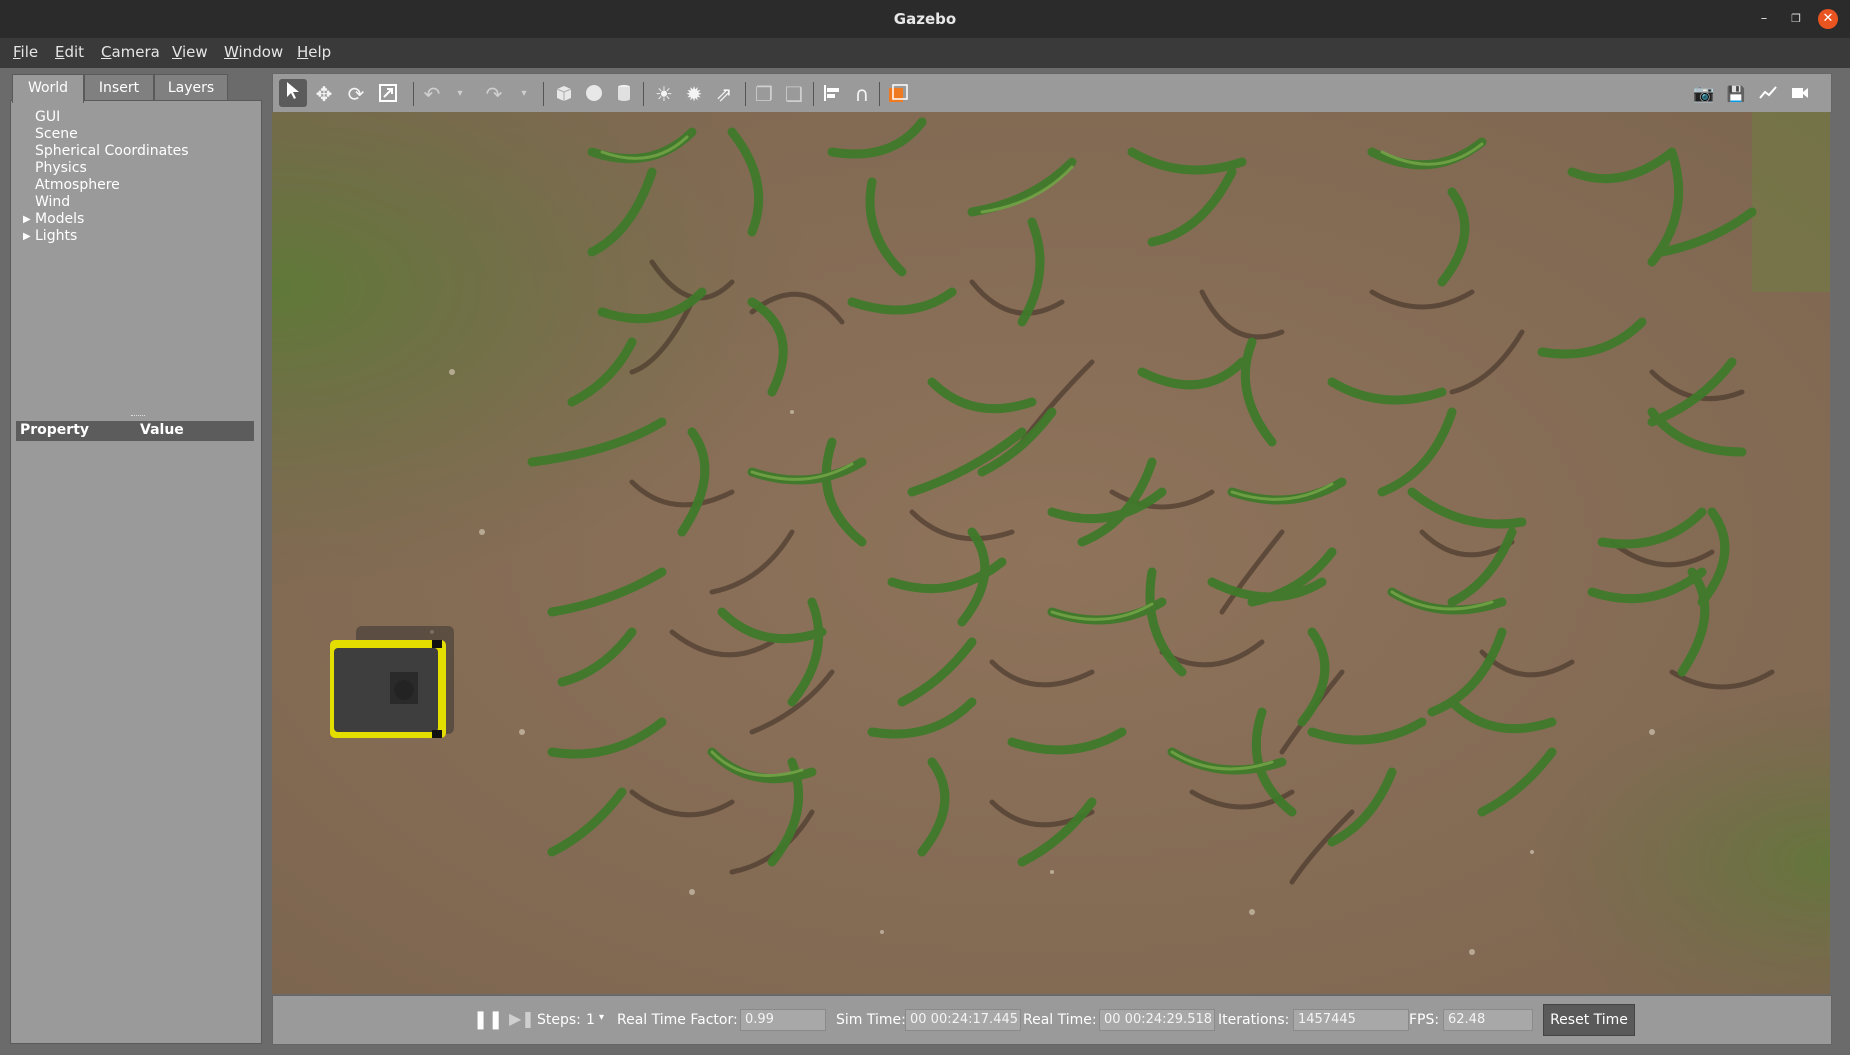  Describe the element at coordinates (112, 117) in the screenshot. I see `tree-item-gui: GUI` at that location.